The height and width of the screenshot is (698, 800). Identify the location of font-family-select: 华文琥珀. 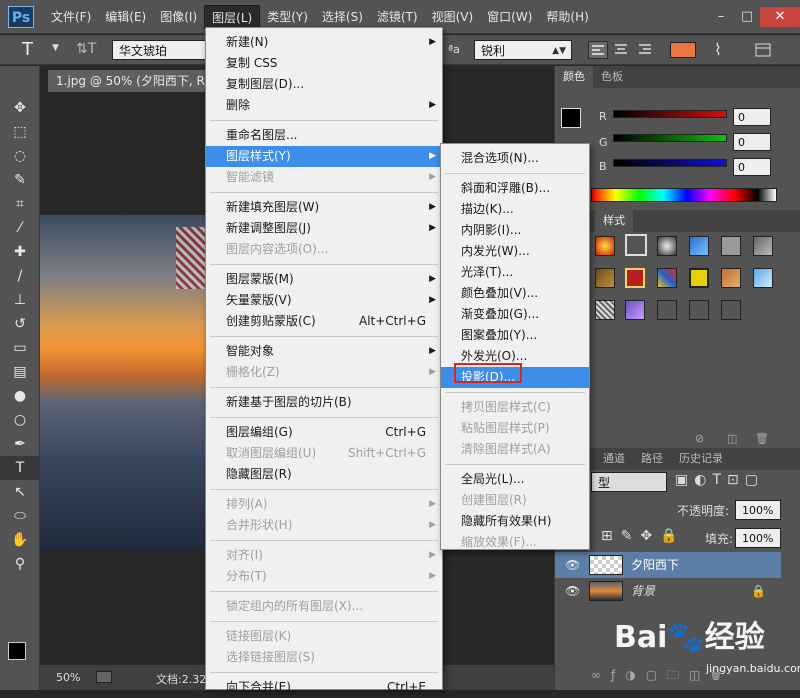
(159, 50).